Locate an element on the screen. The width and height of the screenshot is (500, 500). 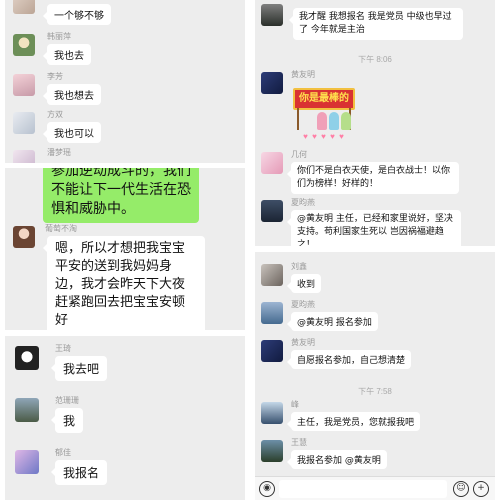
message-bubble: 一个够不够 is located at coordinates (77, 14).